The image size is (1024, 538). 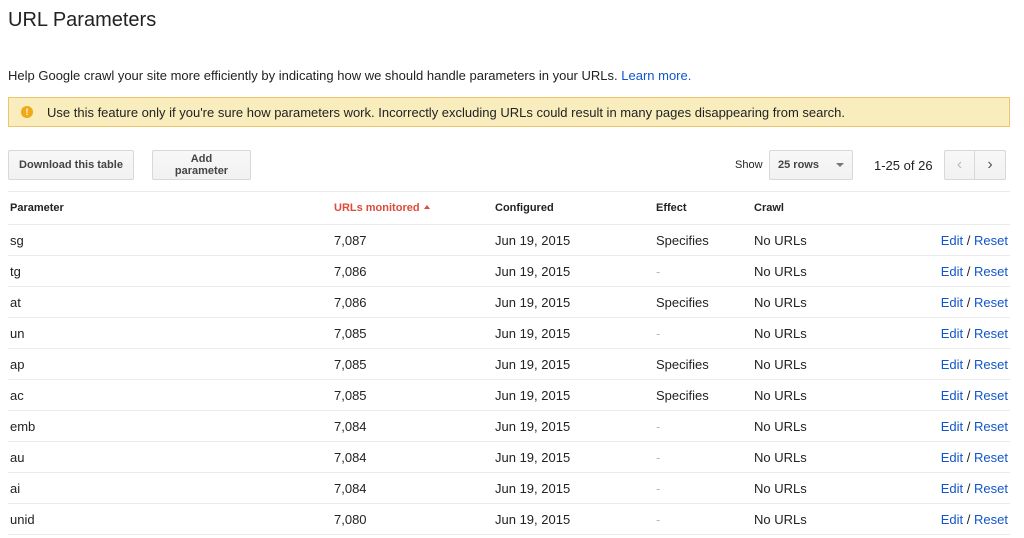 I want to click on download-table-button: Download this table, so click(x=71, y=165).